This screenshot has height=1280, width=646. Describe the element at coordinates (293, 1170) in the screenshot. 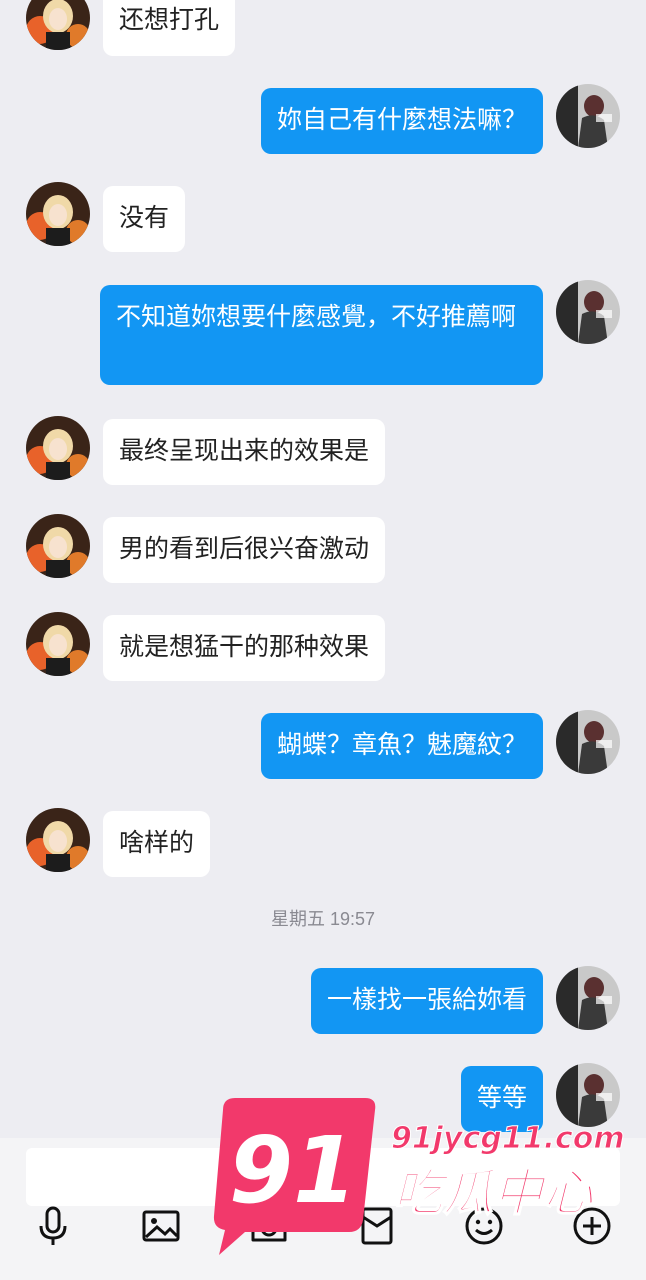

I see `watermark-number: 91` at that location.